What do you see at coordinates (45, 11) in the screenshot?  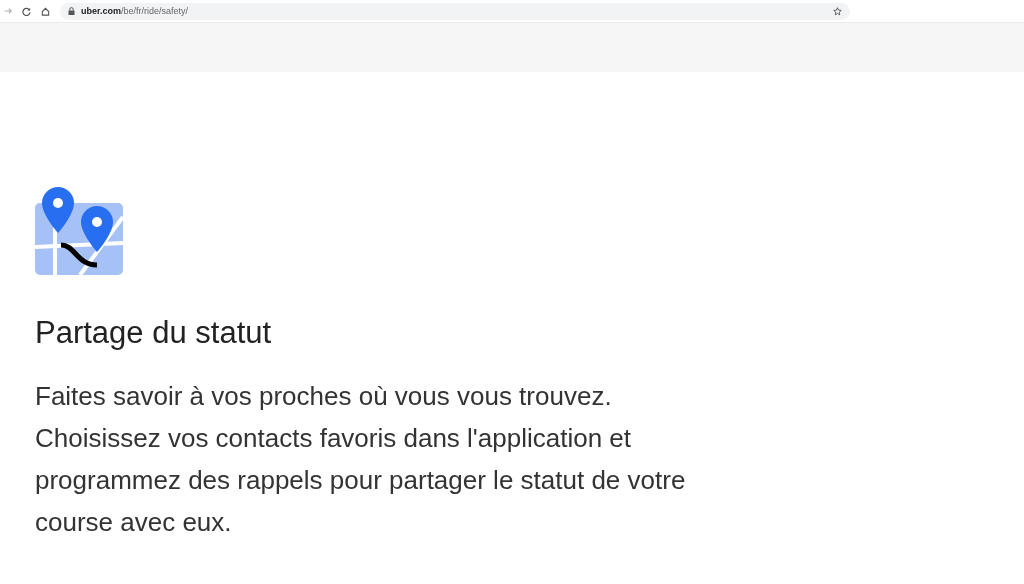 I see `home-icon` at bounding box center [45, 11].